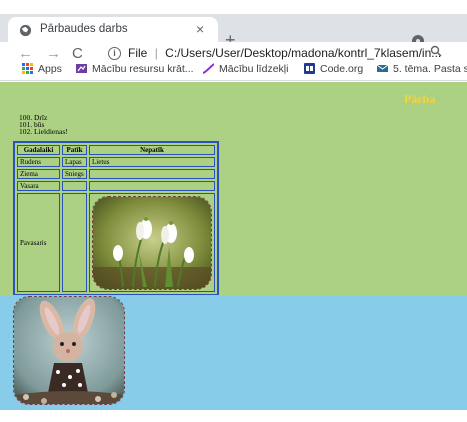 The image size is (467, 422). Describe the element at coordinates (208, 68) in the screenshot. I see `swoosh-icon` at that location.